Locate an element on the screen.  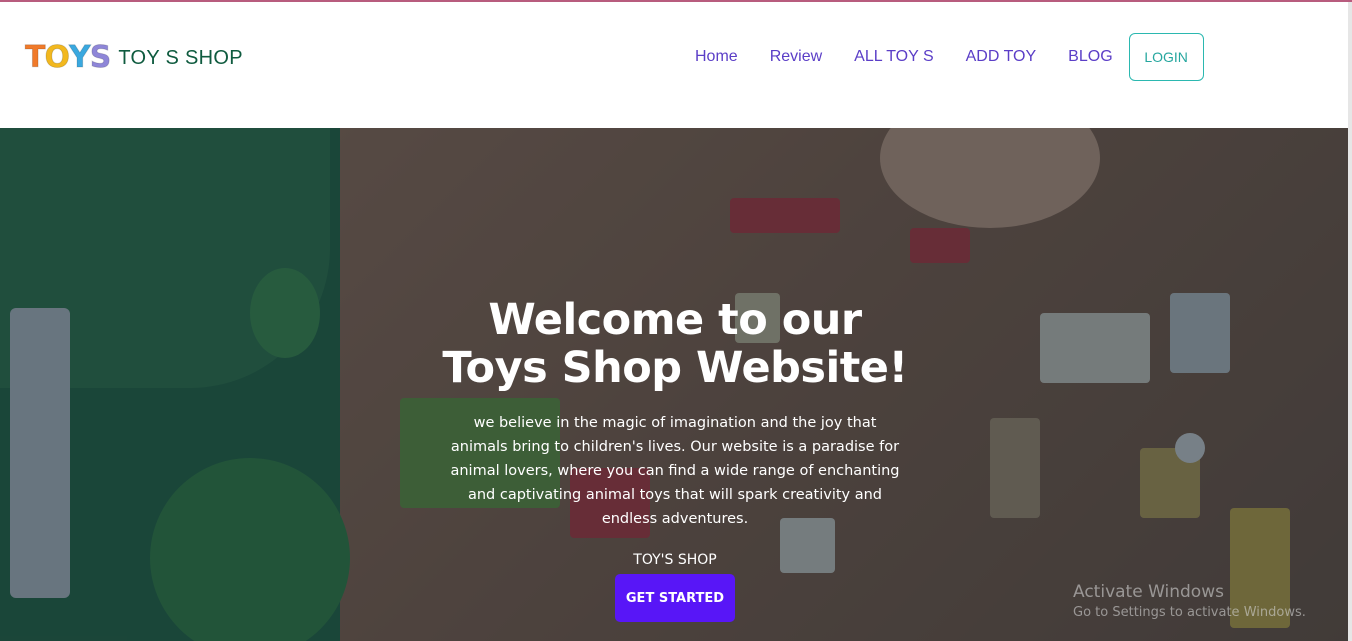
nav-review: Review is located at coordinates (796, 57).